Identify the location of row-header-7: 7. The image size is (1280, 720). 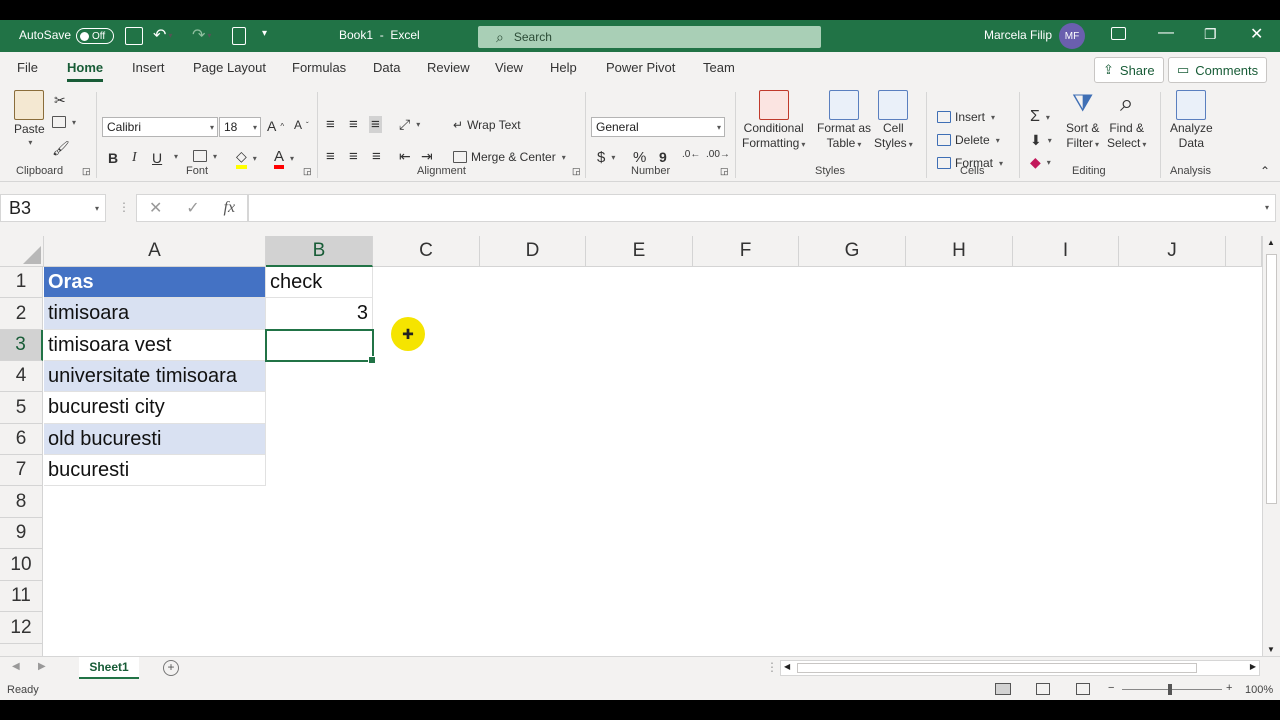
(21, 470).